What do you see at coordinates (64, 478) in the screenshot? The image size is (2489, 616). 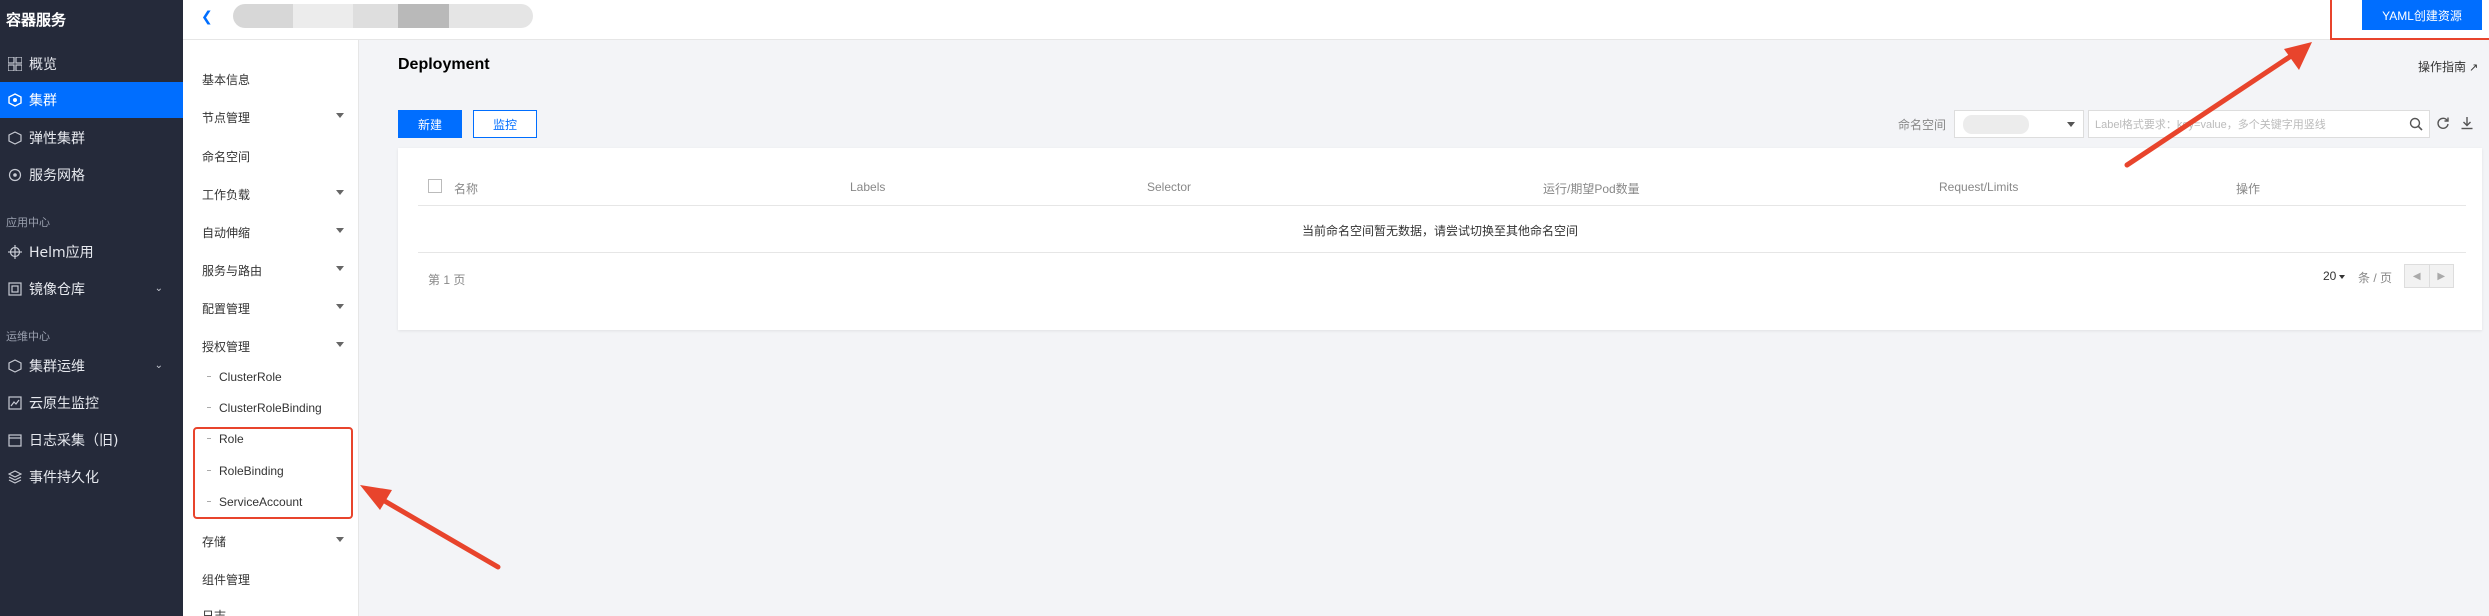 I see `nav-item-label: 事件持久化` at bounding box center [64, 478].